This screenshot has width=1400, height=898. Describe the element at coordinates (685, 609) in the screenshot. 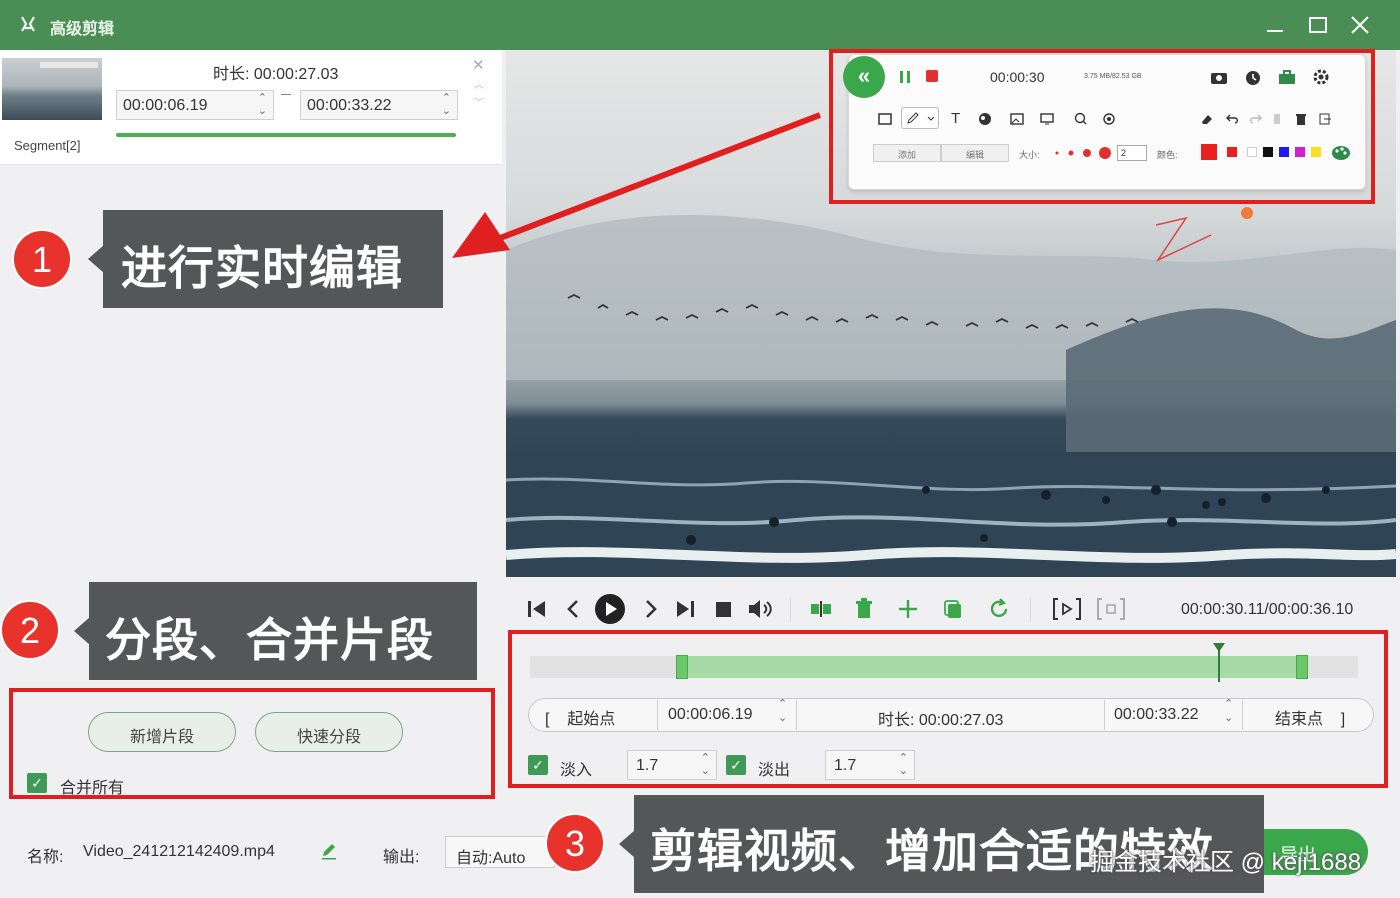

I see `skip-to-end-icon` at that location.